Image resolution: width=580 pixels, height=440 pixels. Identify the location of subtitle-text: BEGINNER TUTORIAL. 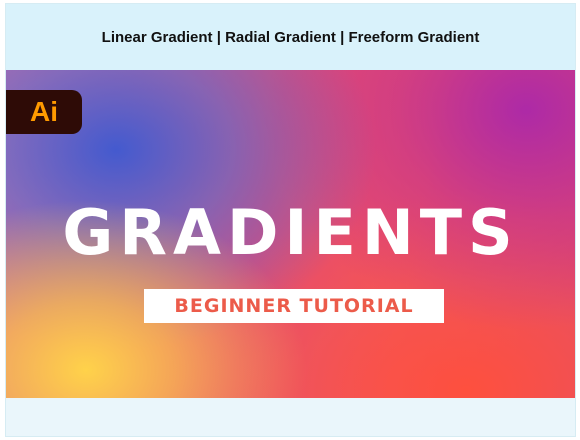
(294, 306).